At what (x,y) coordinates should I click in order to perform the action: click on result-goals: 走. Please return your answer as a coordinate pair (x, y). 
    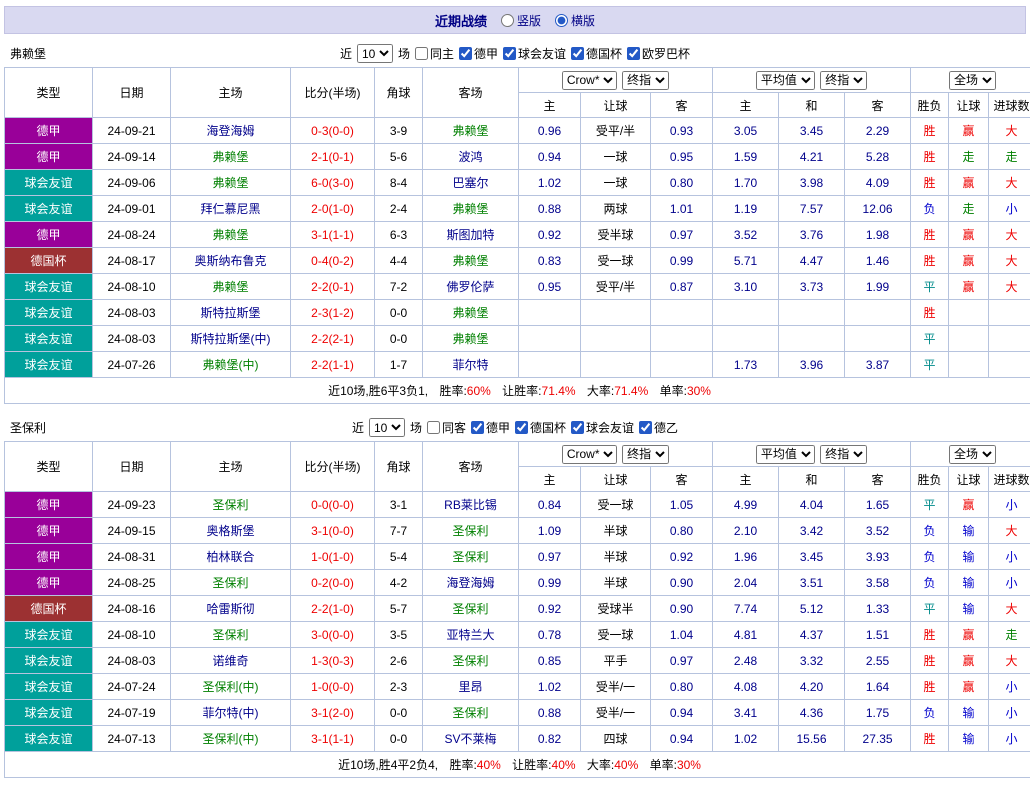
    Looking at the image, I should click on (1009, 157).